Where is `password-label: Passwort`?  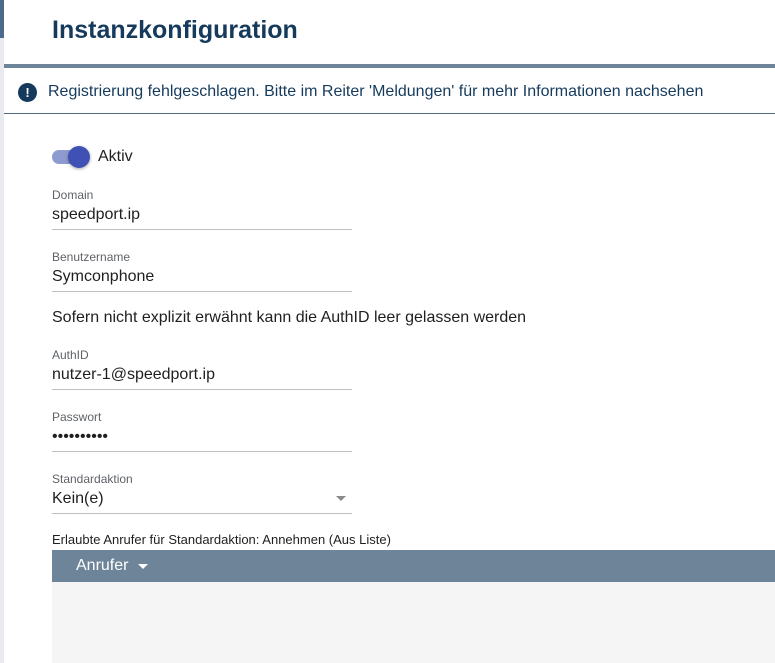 password-label: Passwort is located at coordinates (77, 417).